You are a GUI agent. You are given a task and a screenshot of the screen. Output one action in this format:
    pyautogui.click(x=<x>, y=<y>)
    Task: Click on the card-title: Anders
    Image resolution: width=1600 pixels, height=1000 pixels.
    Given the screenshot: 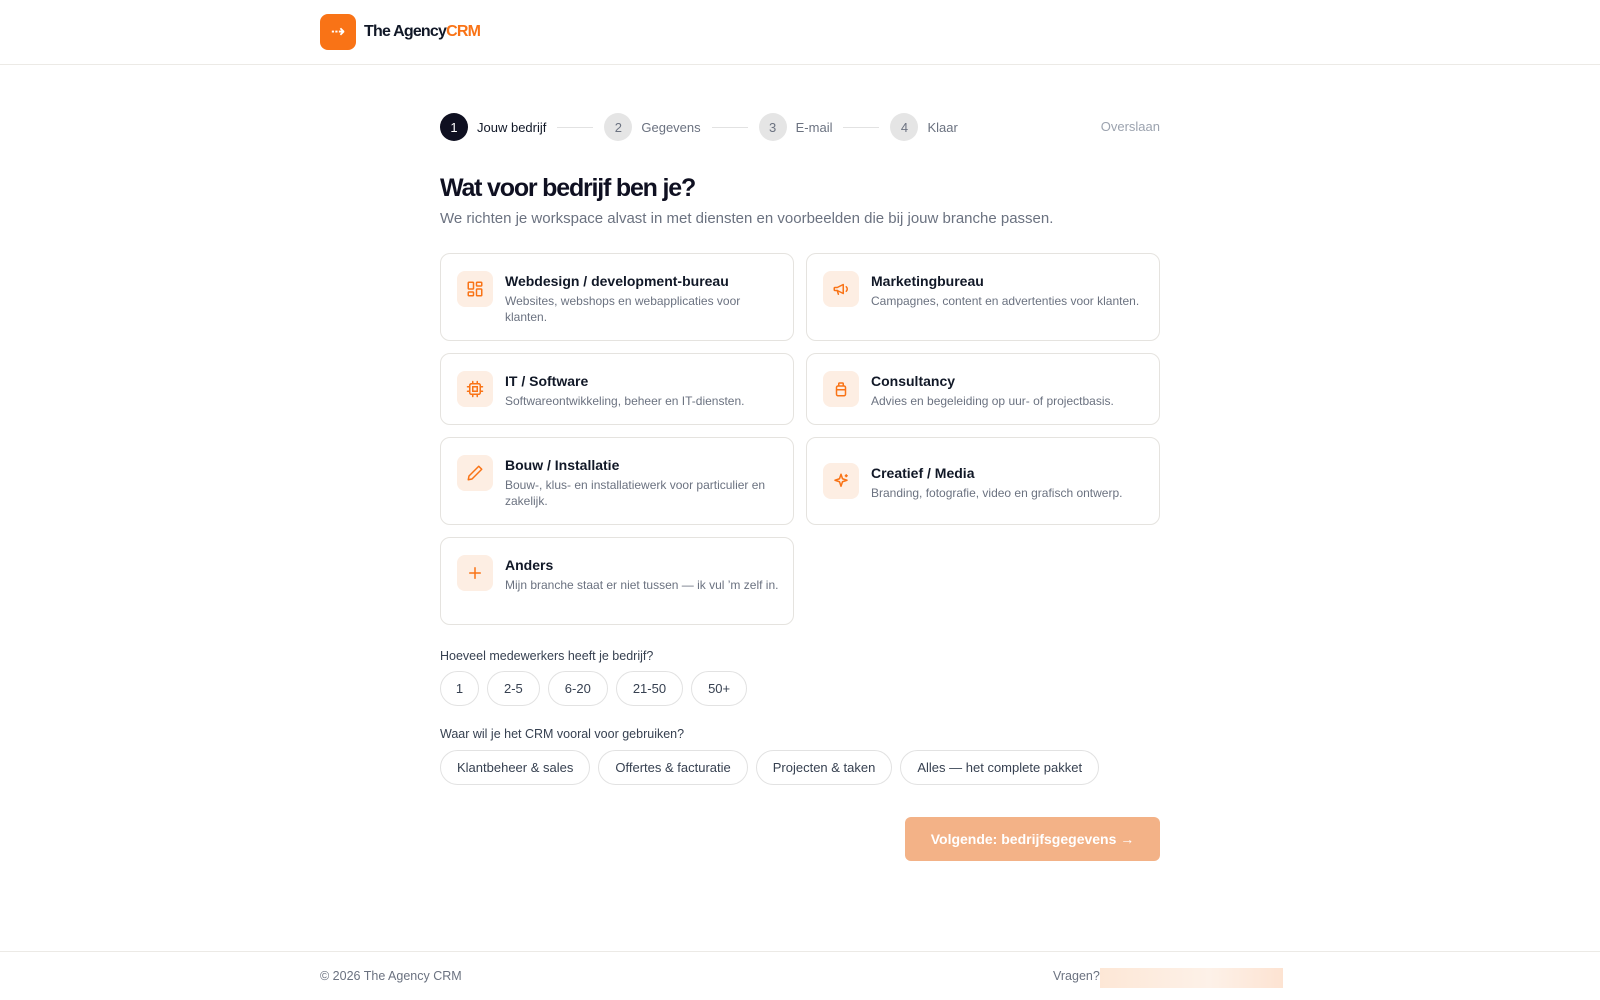 What is the action you would take?
    pyautogui.click(x=529, y=565)
    